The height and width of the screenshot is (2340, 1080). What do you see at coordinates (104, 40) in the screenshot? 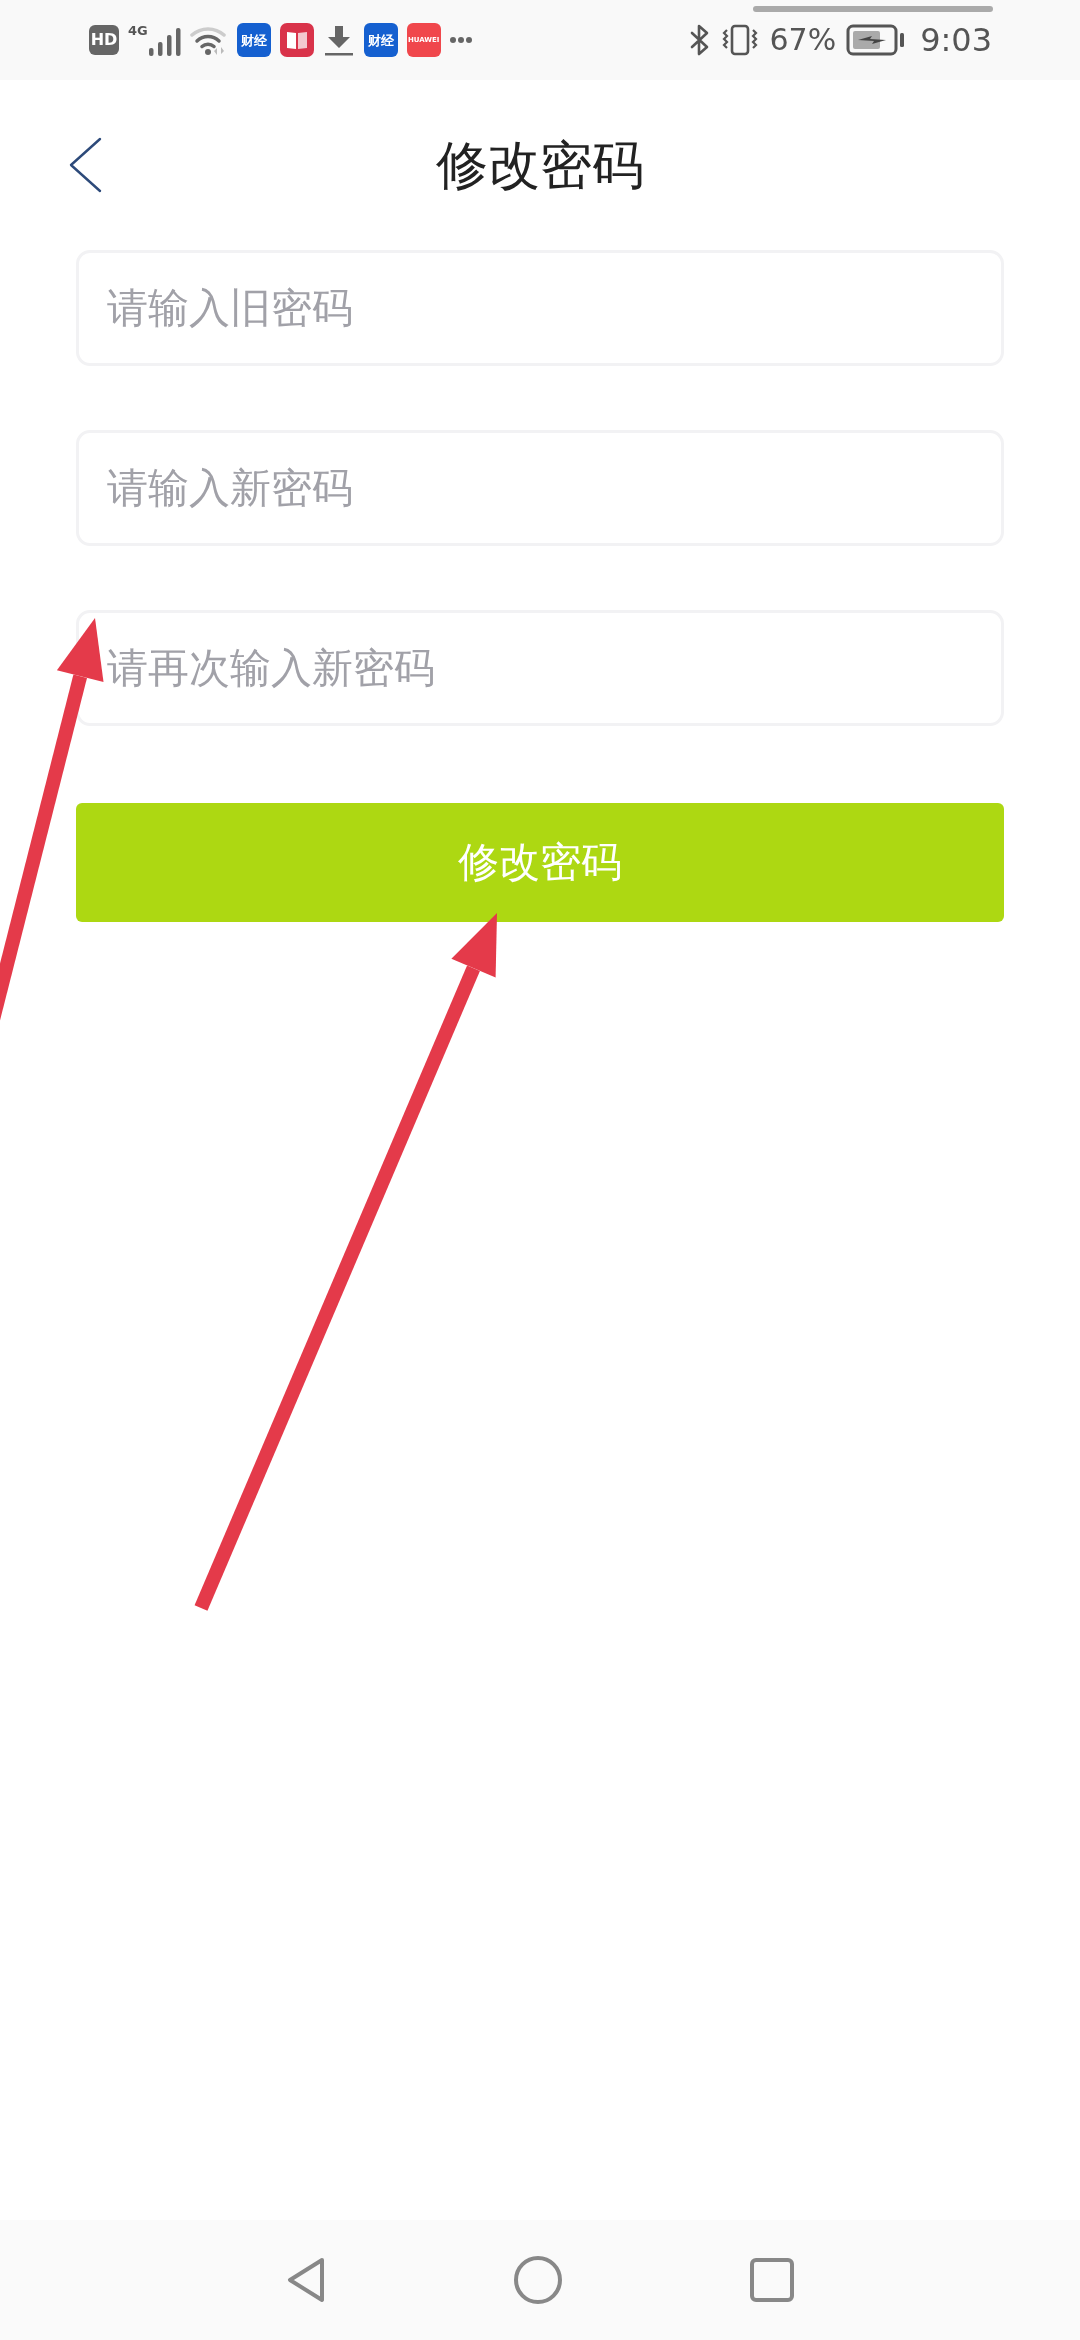
I see `hd-badge: HD` at bounding box center [104, 40].